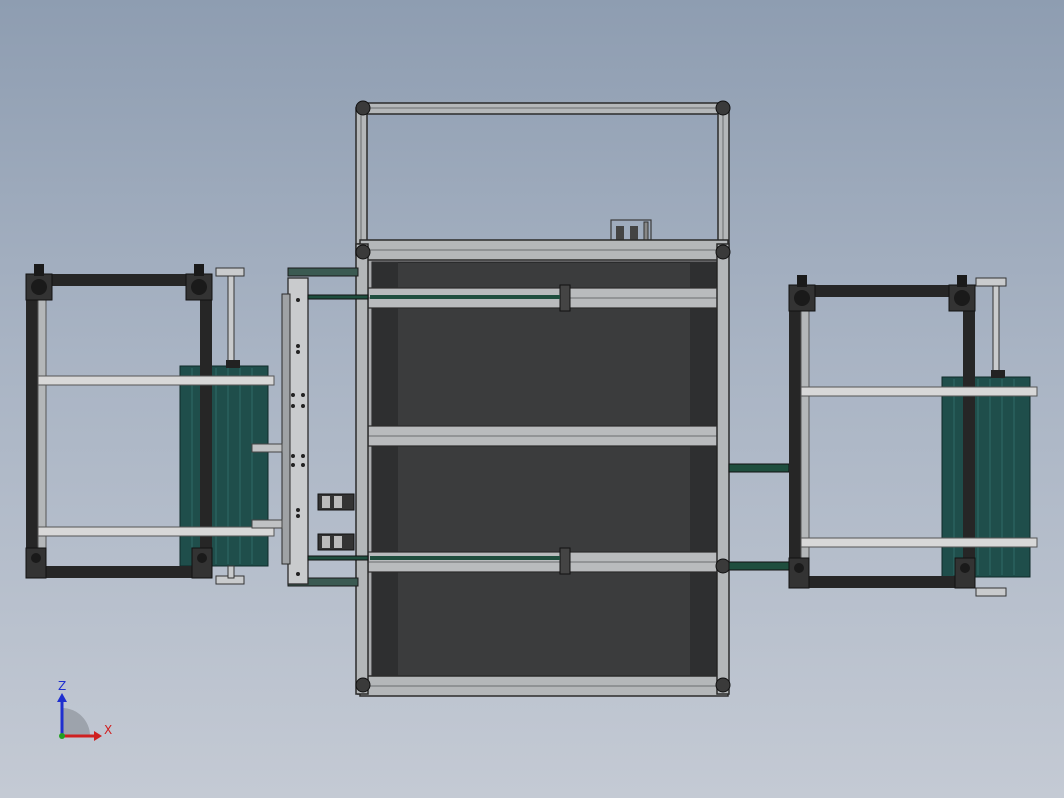 The height and width of the screenshot is (798, 1064). I want to click on lower-drive-shaft, so click(465, 558).